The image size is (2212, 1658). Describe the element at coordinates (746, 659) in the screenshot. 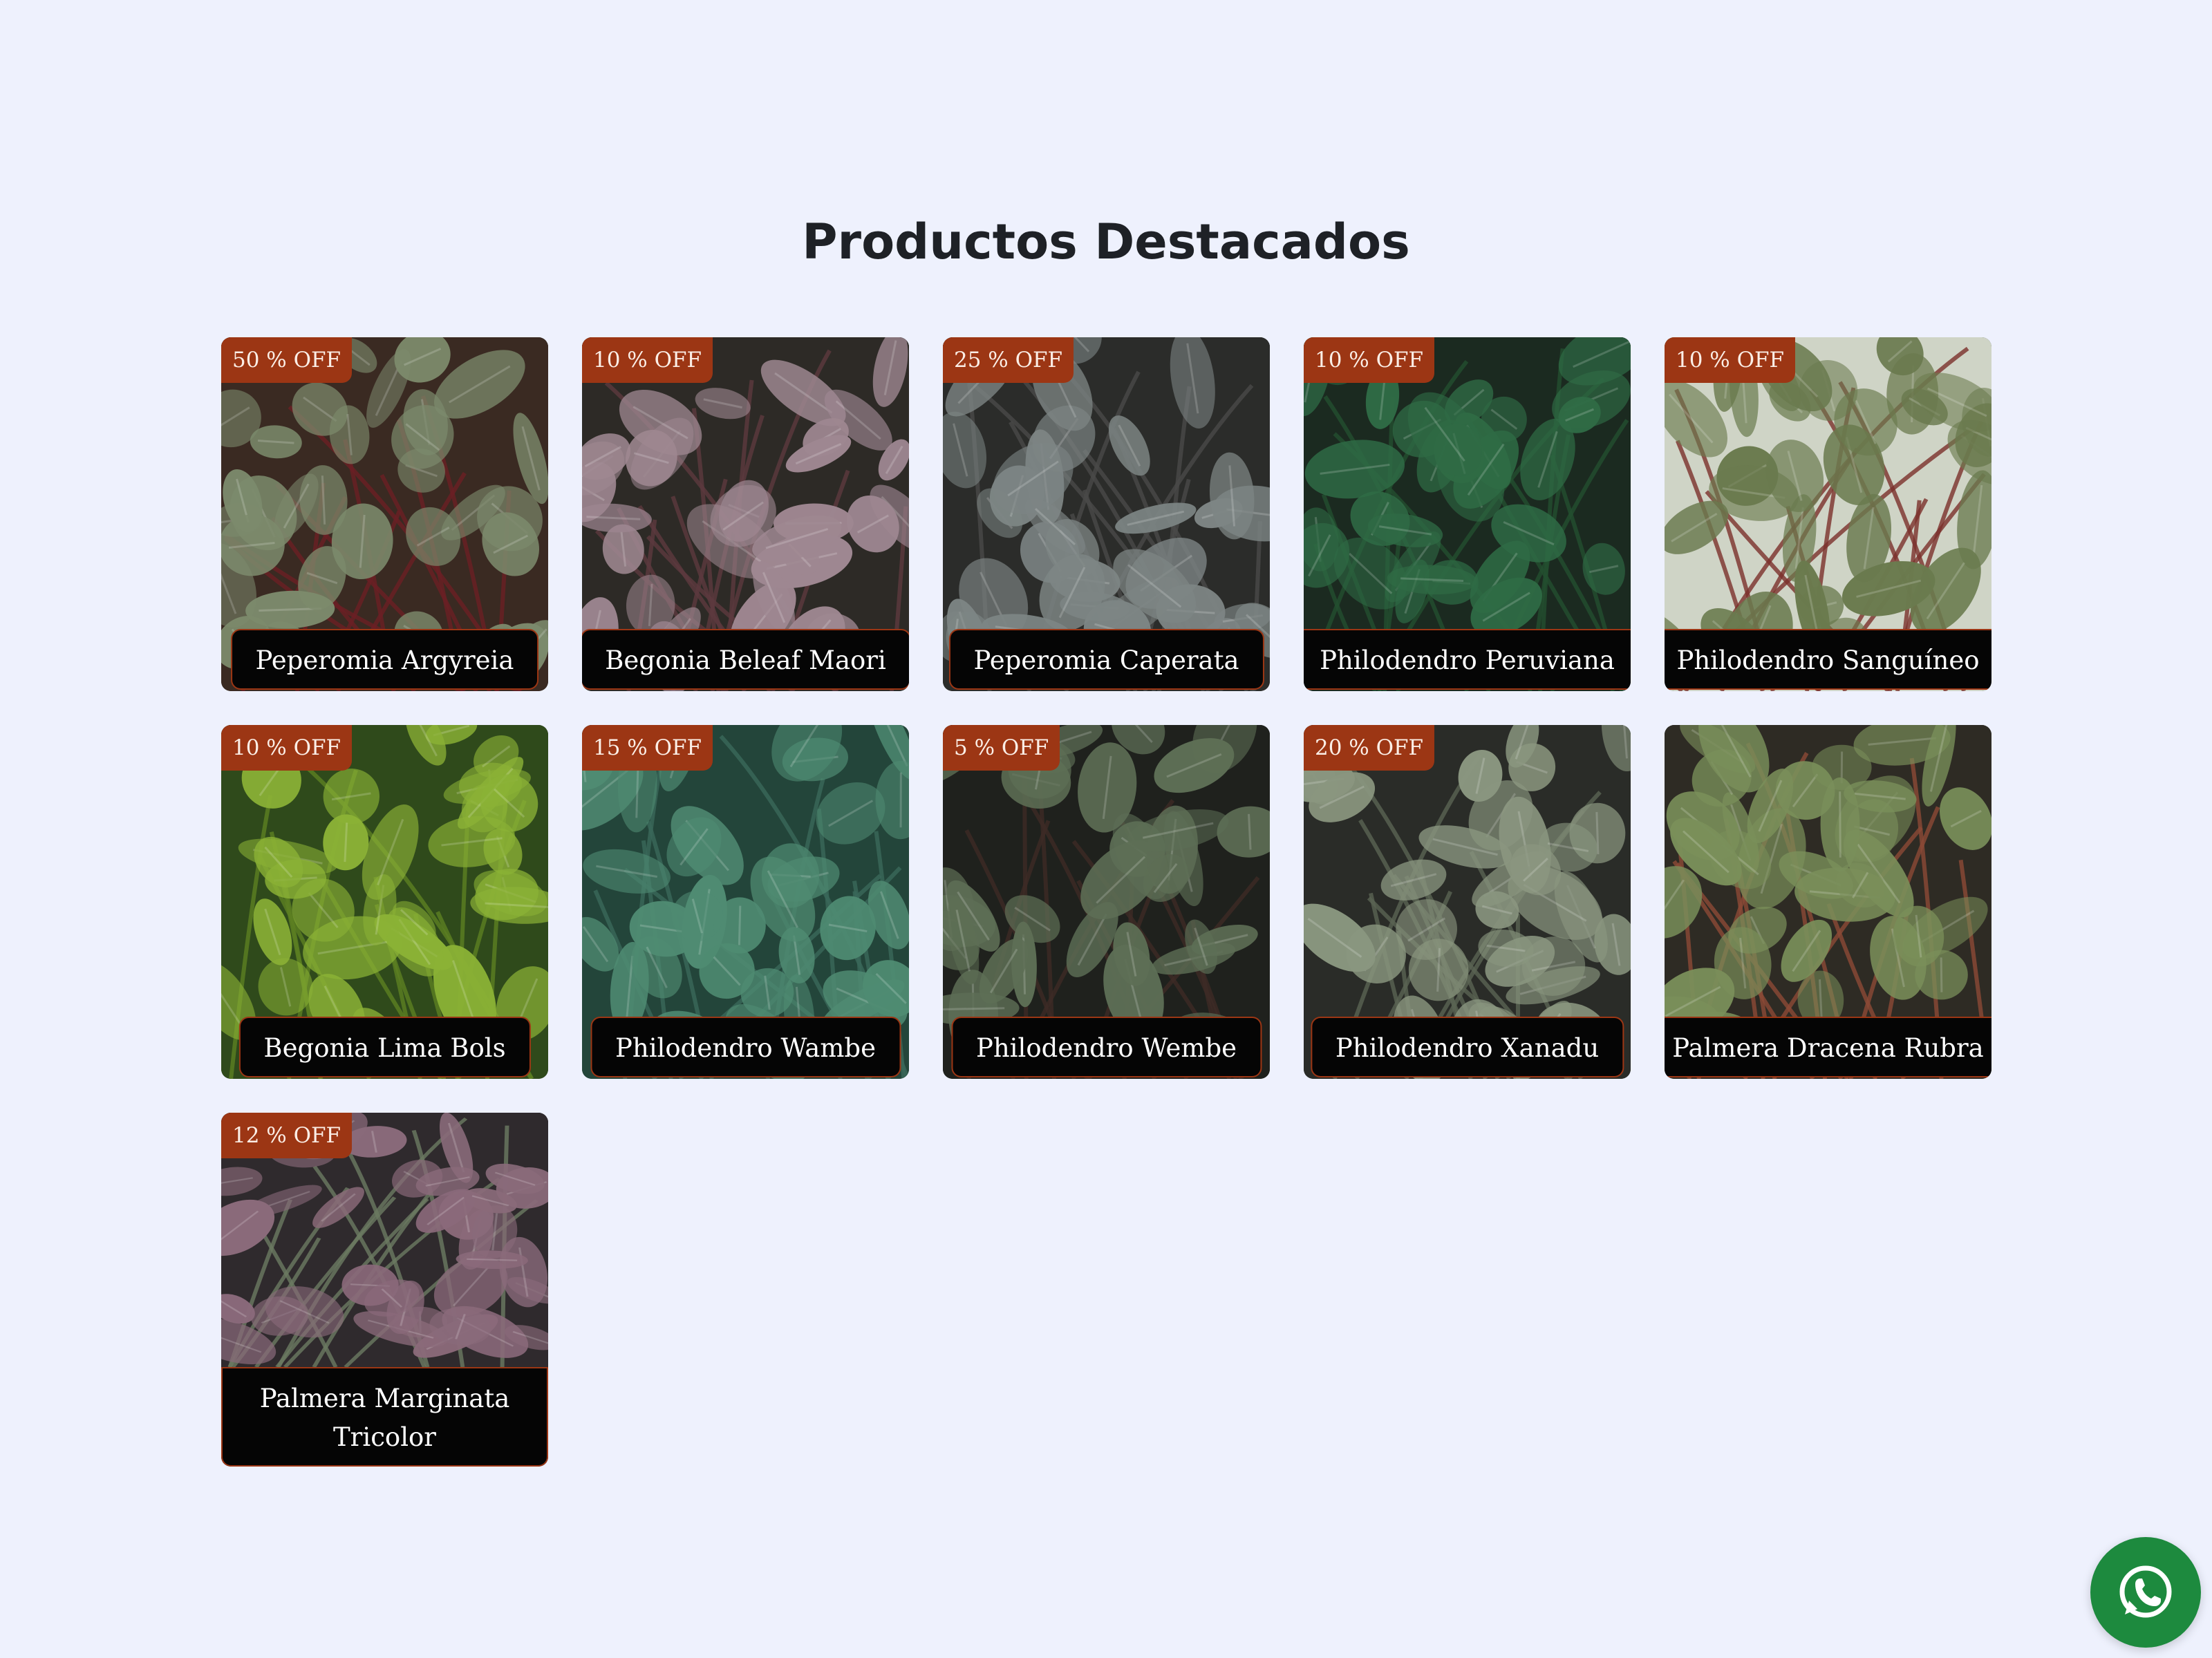

I see `product-name: Begonia Beleaf Maori` at that location.